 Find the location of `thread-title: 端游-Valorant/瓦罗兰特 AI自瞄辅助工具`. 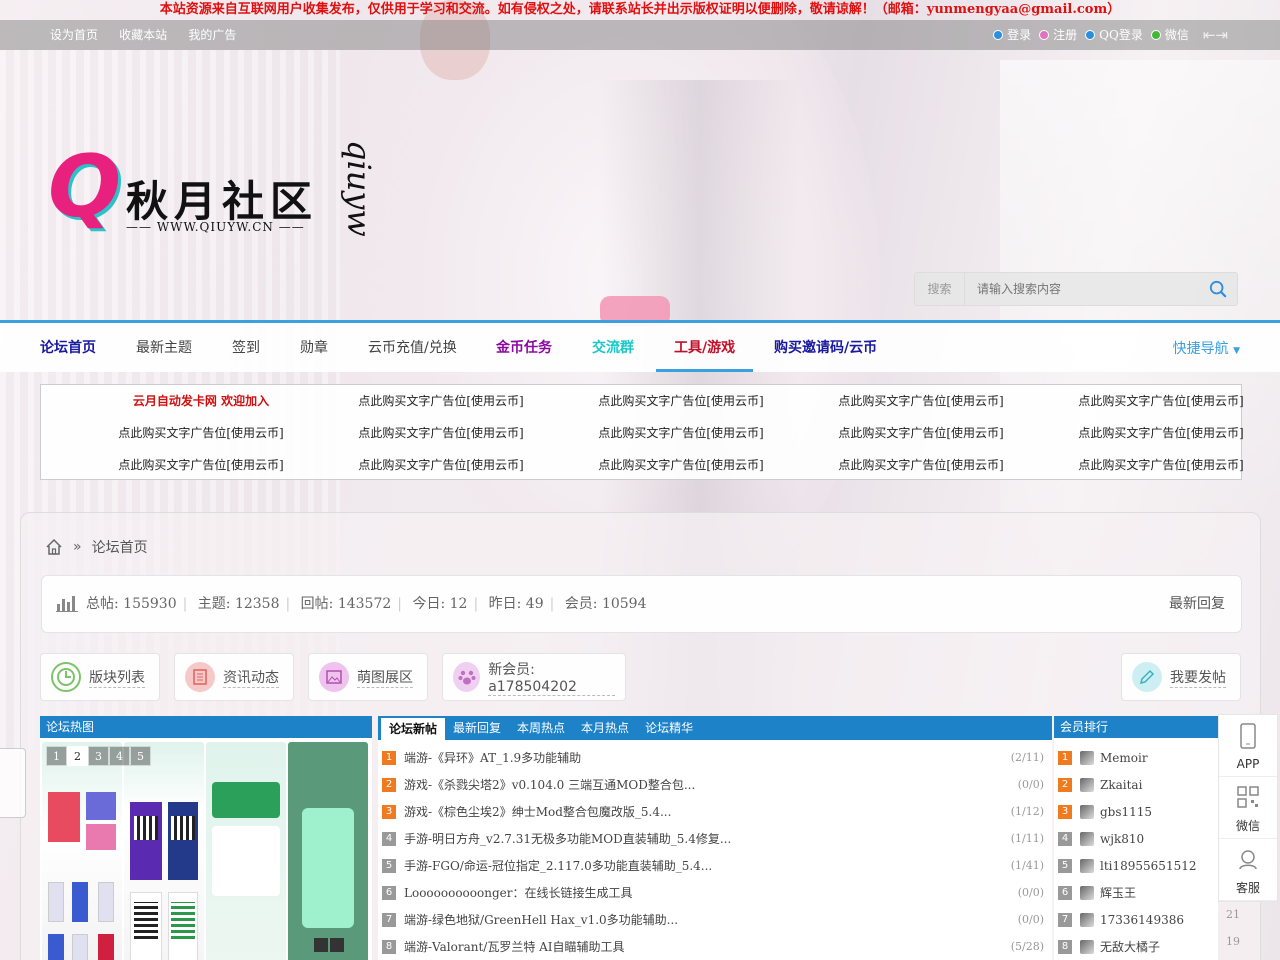

thread-title: 端游-Valorant/瓦罗兰特 AI自瞄辅助工具 is located at coordinates (514, 946).